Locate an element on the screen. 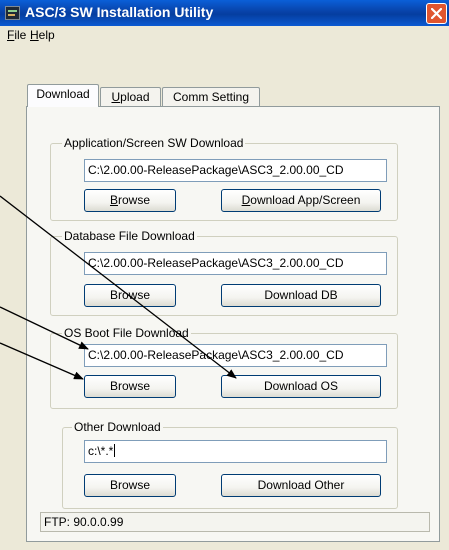 The image size is (449, 550). menu-help: Help is located at coordinates (42, 35).